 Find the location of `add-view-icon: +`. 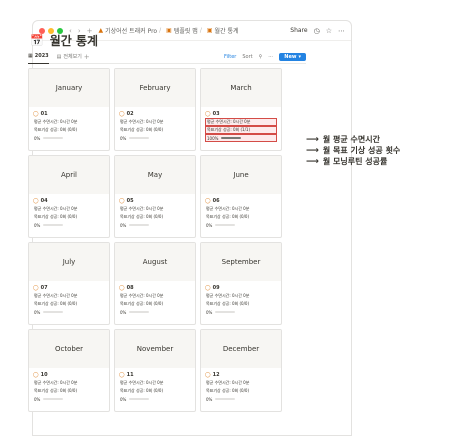

add-view-icon: + is located at coordinates (87, 57).